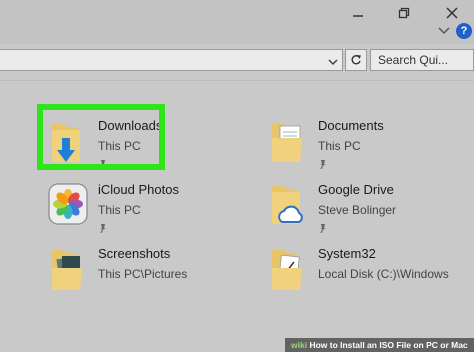  I want to click on close-icon, so click(452, 13).